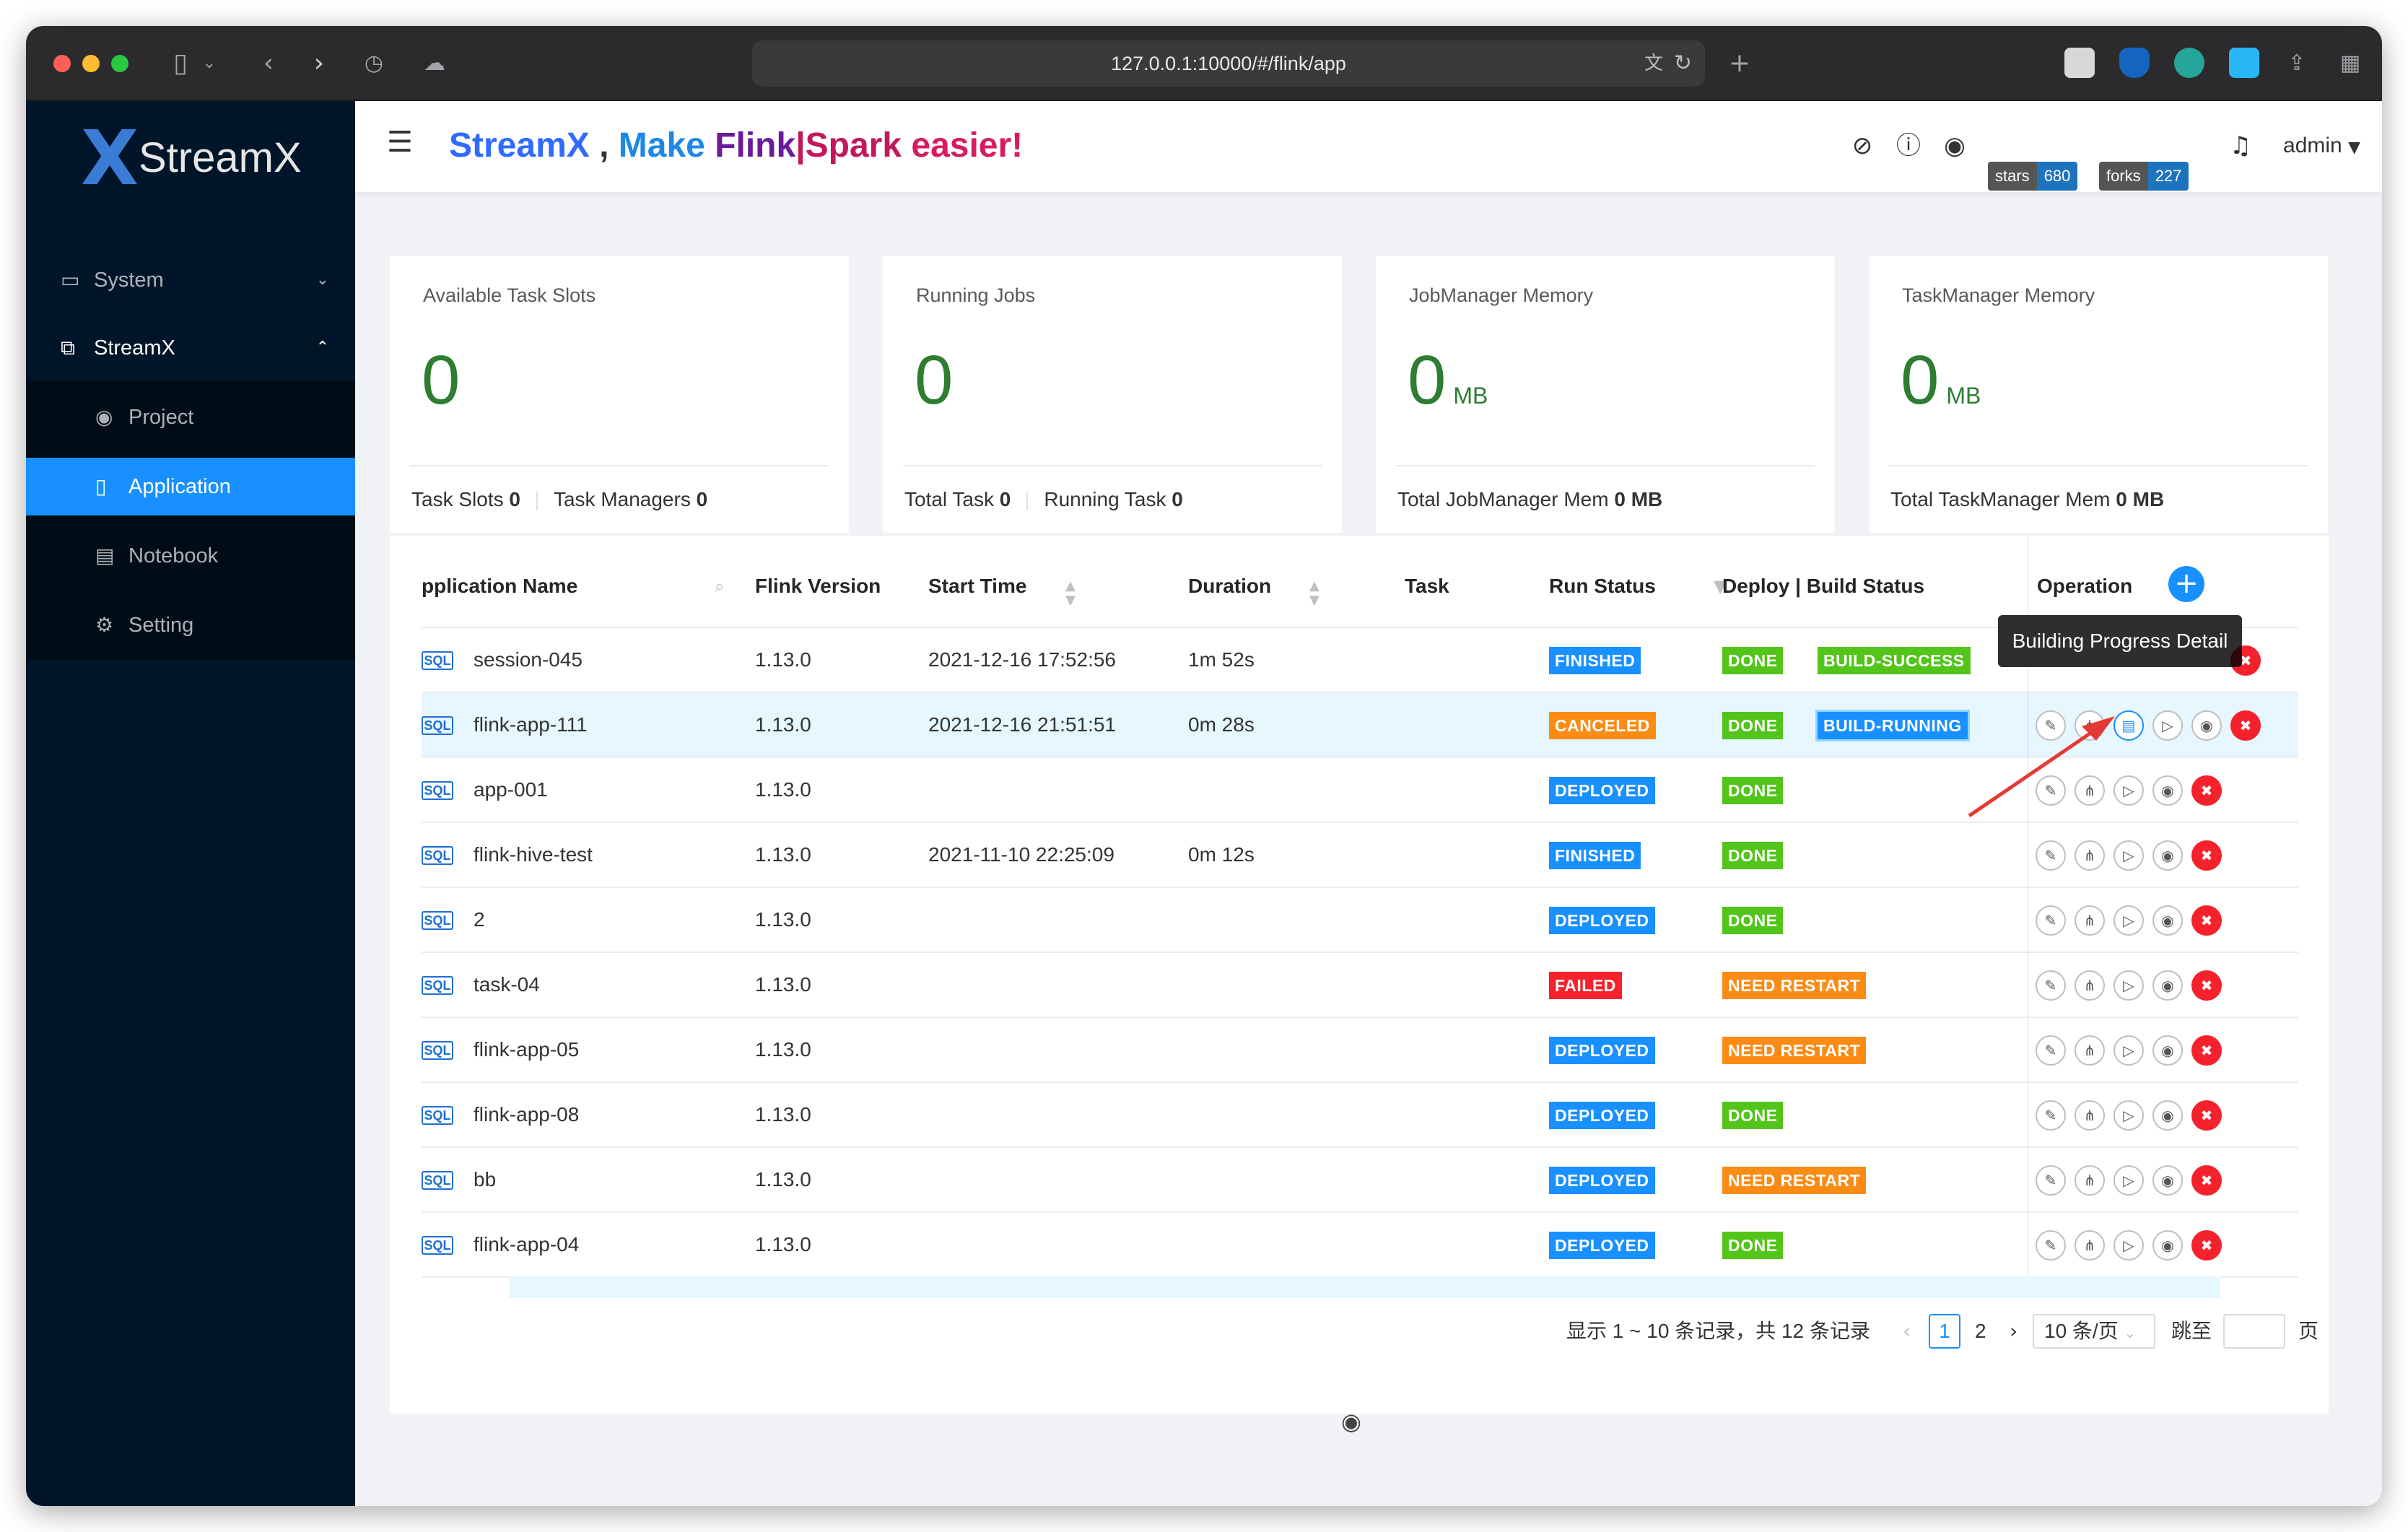 This screenshot has height=1532, width=2408. I want to click on search-icon: ⌕, so click(719, 586).